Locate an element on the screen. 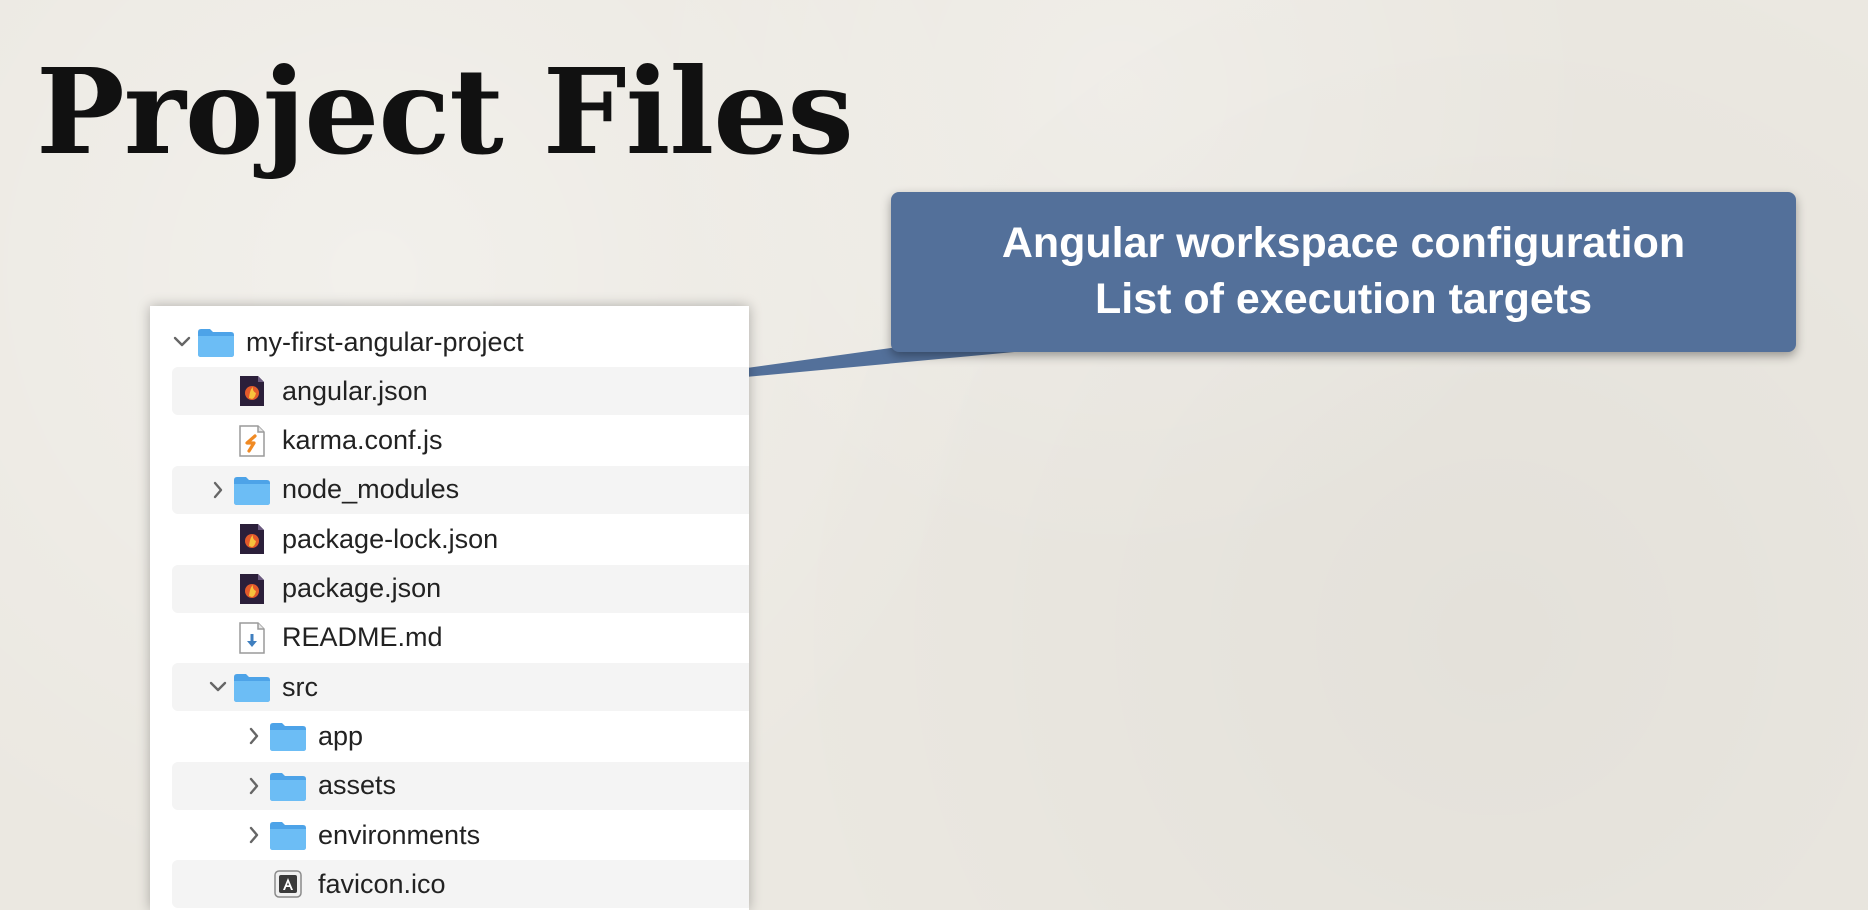 This screenshot has width=1868, height=910. file-tree-label: node_modules is located at coordinates (371, 489).